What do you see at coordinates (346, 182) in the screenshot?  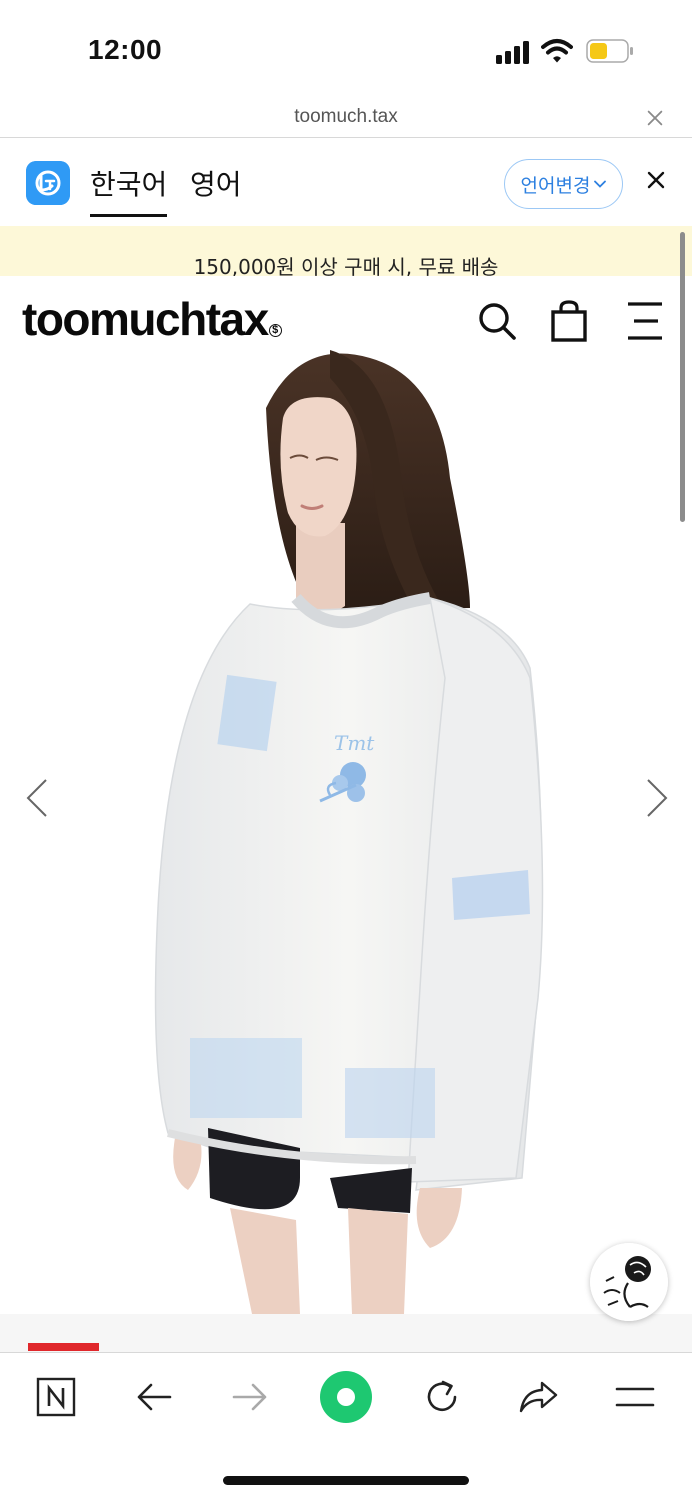 I see `translate-bar: 한국어 영어 언어변경` at bounding box center [346, 182].